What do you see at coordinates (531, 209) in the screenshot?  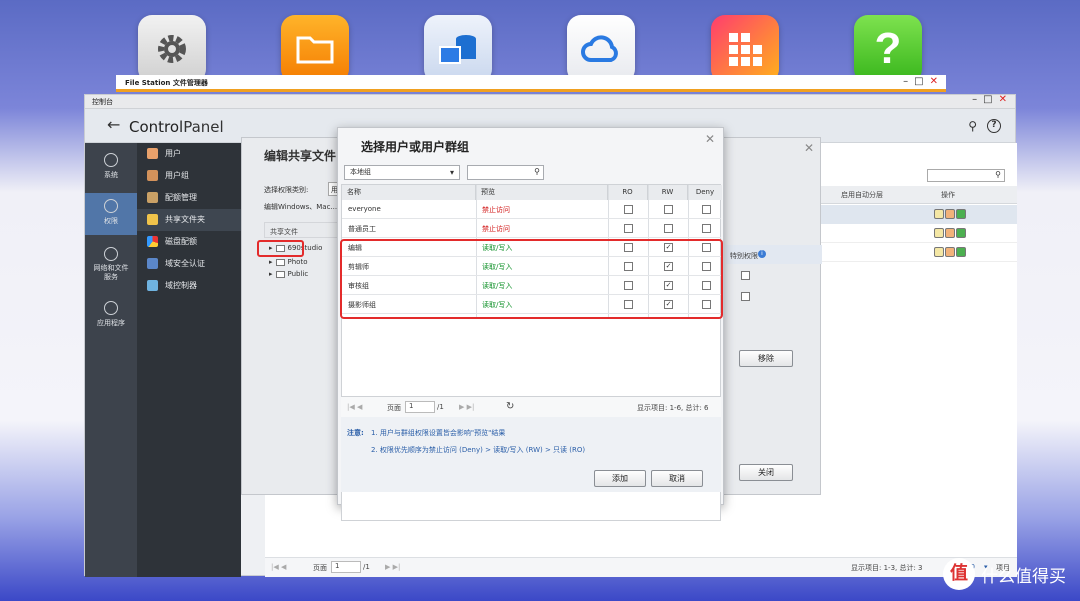 I see `table-row: everyone 禁止访问` at bounding box center [531, 209].